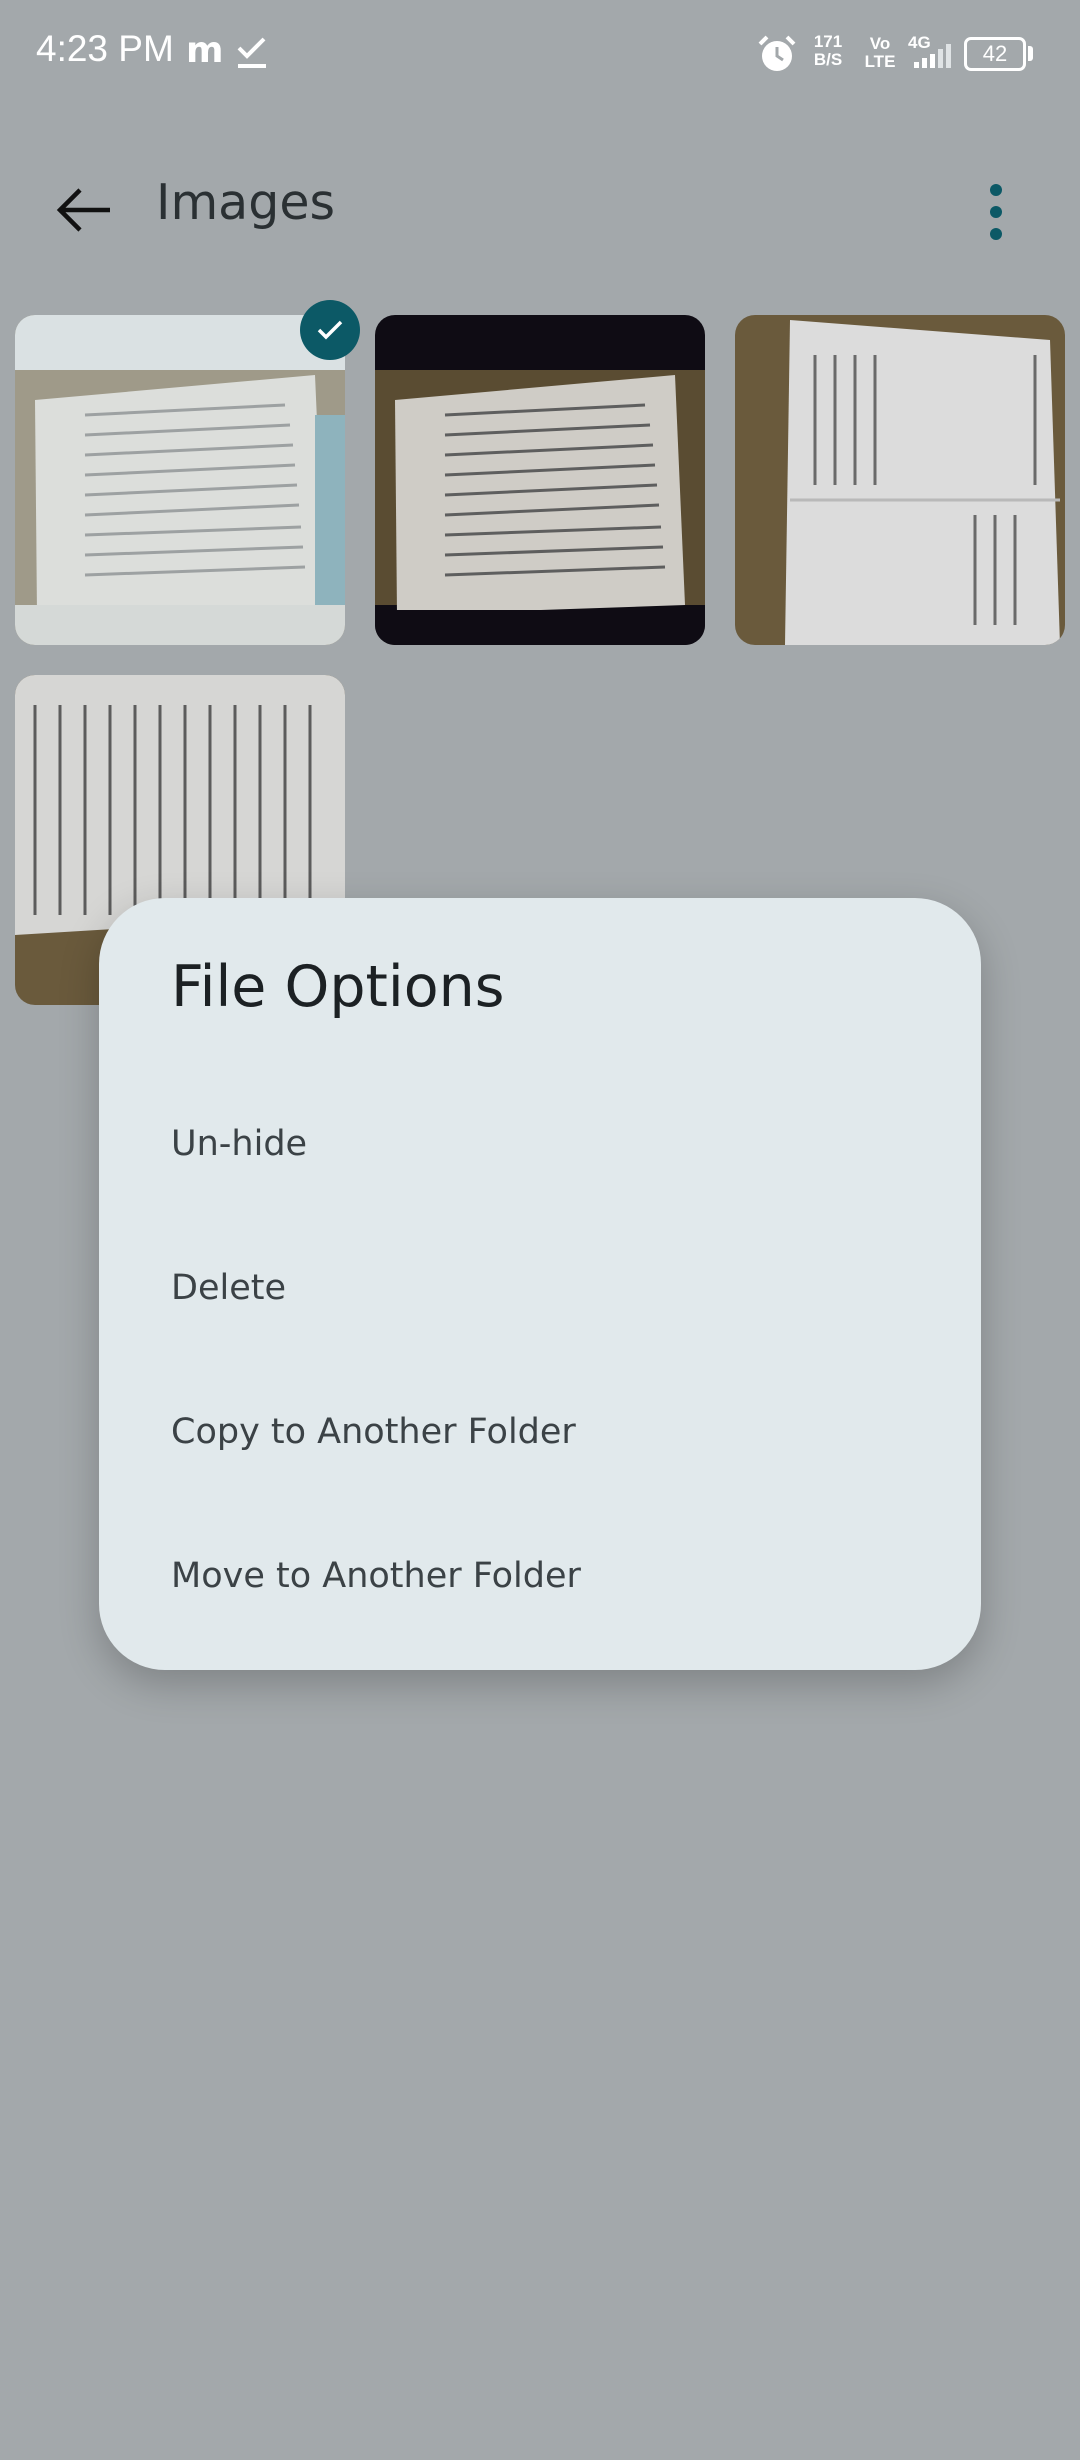  Describe the element at coordinates (251, 52) in the screenshot. I see `download-done-icon` at that location.